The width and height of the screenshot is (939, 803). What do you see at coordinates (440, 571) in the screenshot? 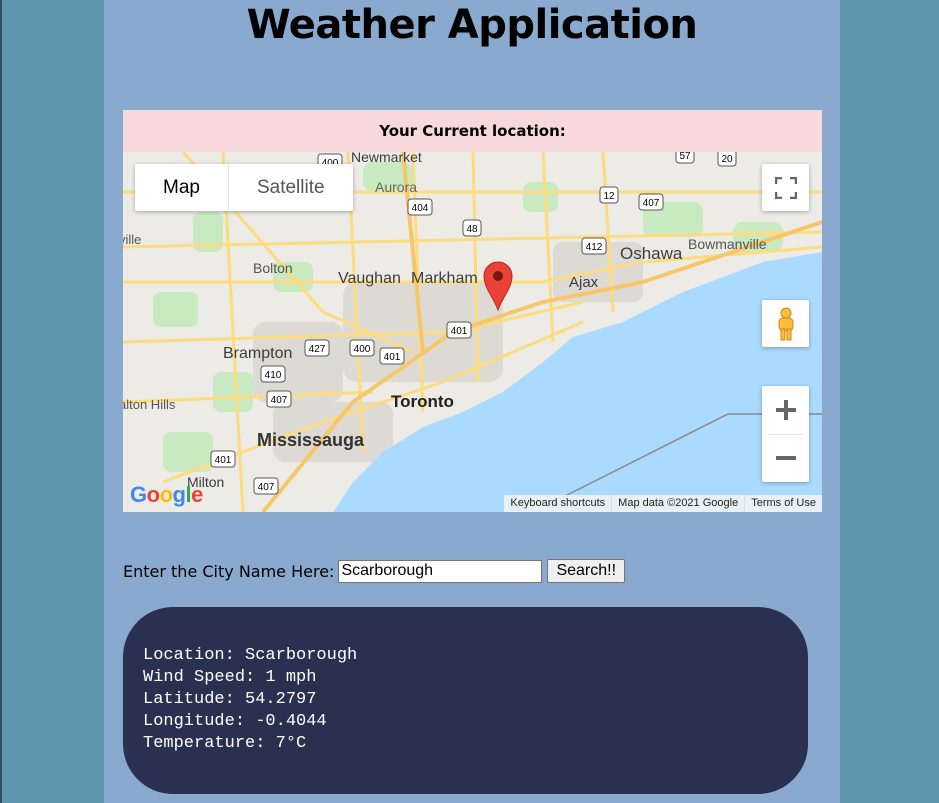
I see `city-search-input` at bounding box center [440, 571].